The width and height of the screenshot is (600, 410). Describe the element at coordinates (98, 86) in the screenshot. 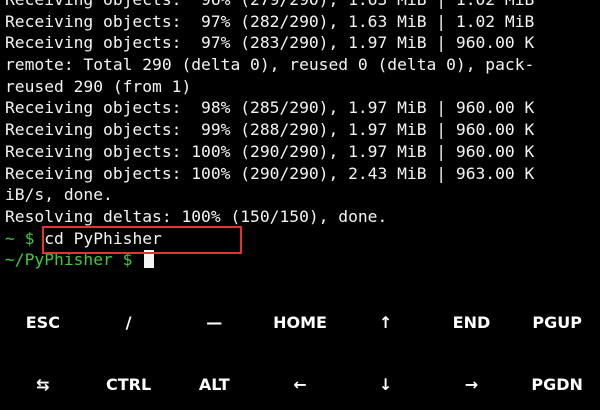

I see `output-line: reused 290 (from 1)` at that location.